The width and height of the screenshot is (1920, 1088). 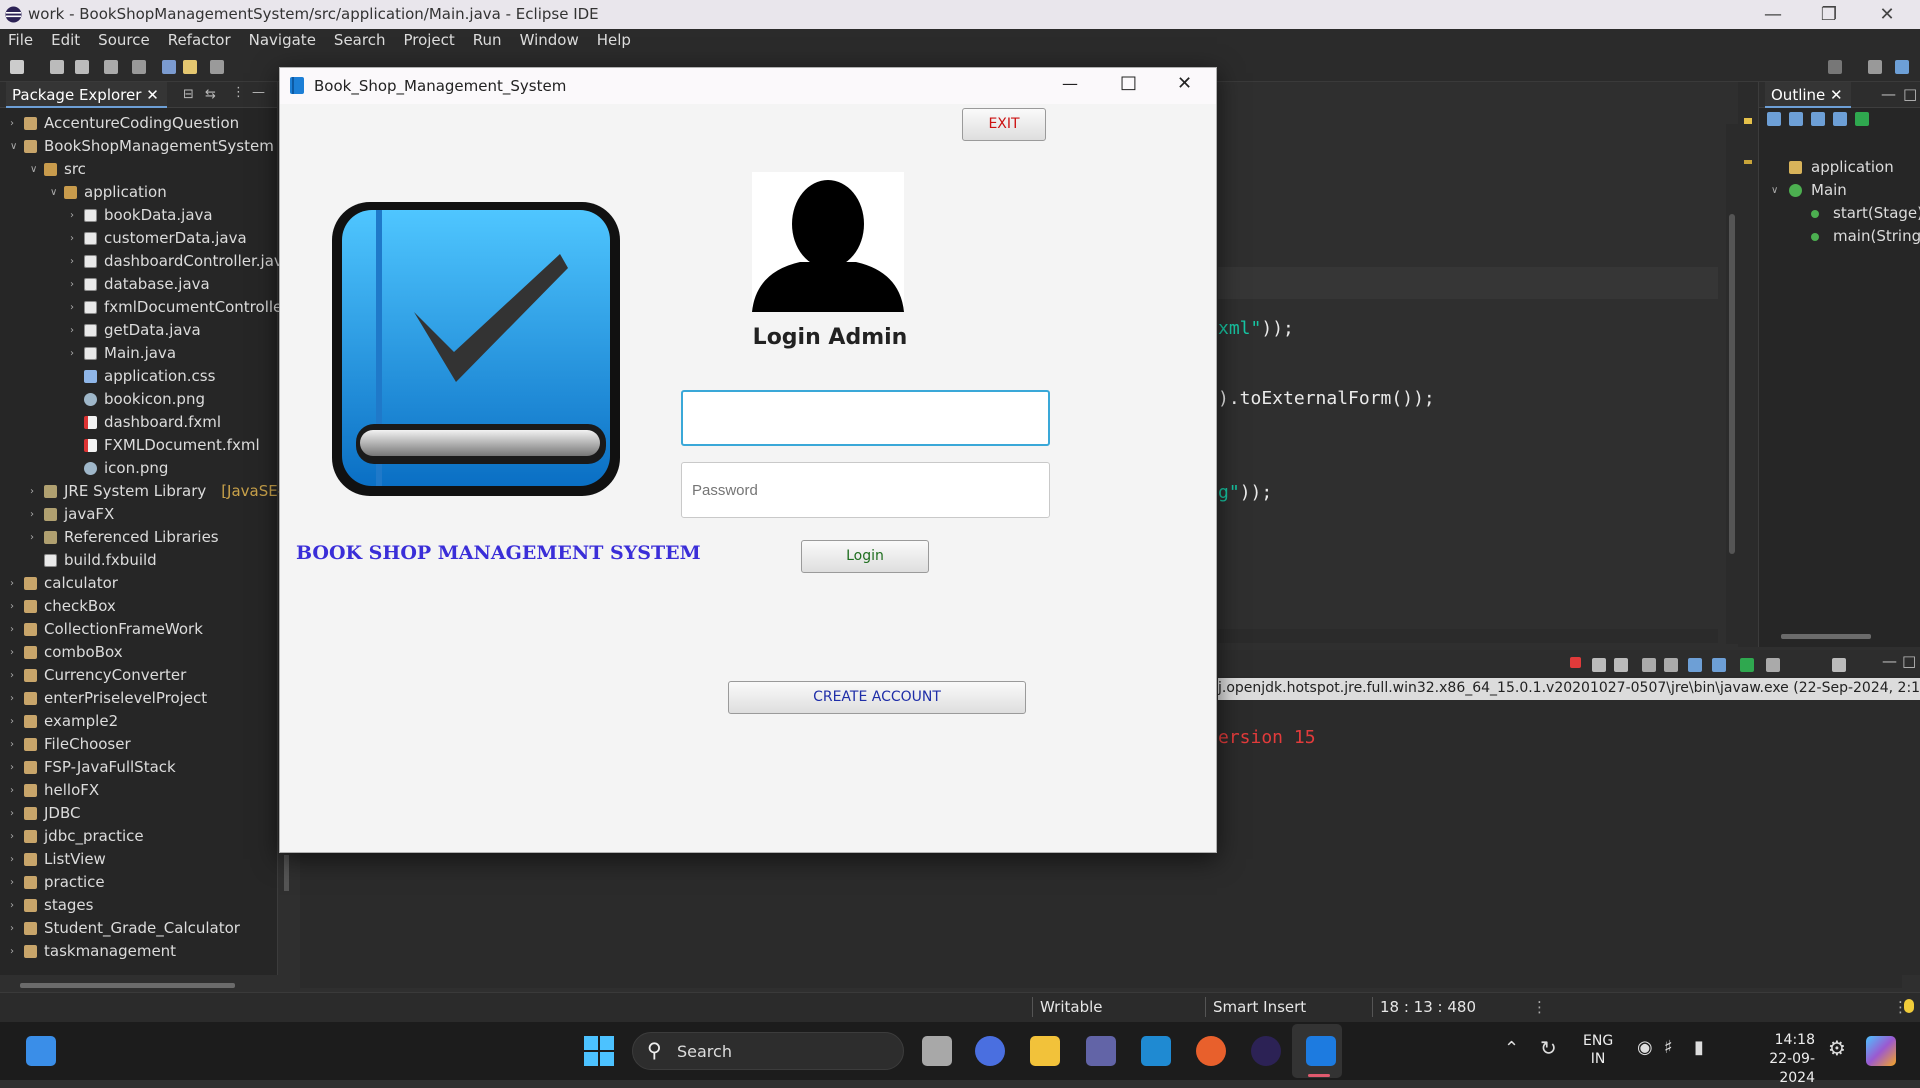 What do you see at coordinates (57, 67) in the screenshot?
I see `save-icon` at bounding box center [57, 67].